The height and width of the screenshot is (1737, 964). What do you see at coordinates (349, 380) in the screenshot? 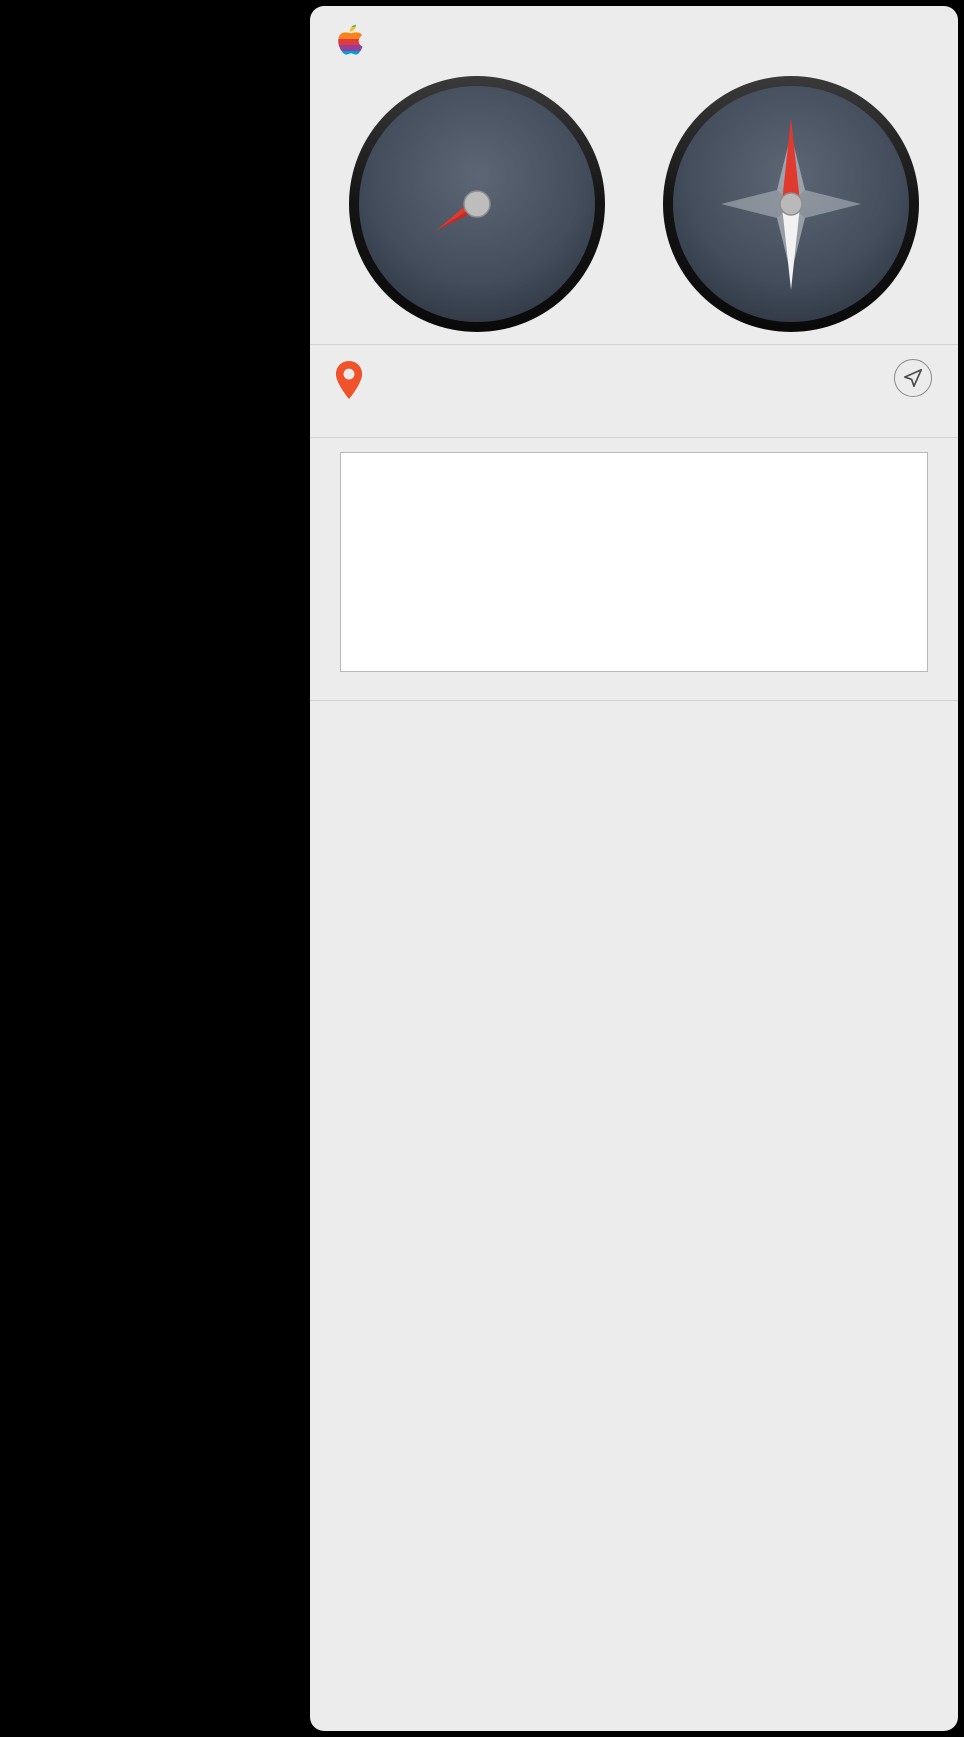
I see `map-pin-icon` at bounding box center [349, 380].